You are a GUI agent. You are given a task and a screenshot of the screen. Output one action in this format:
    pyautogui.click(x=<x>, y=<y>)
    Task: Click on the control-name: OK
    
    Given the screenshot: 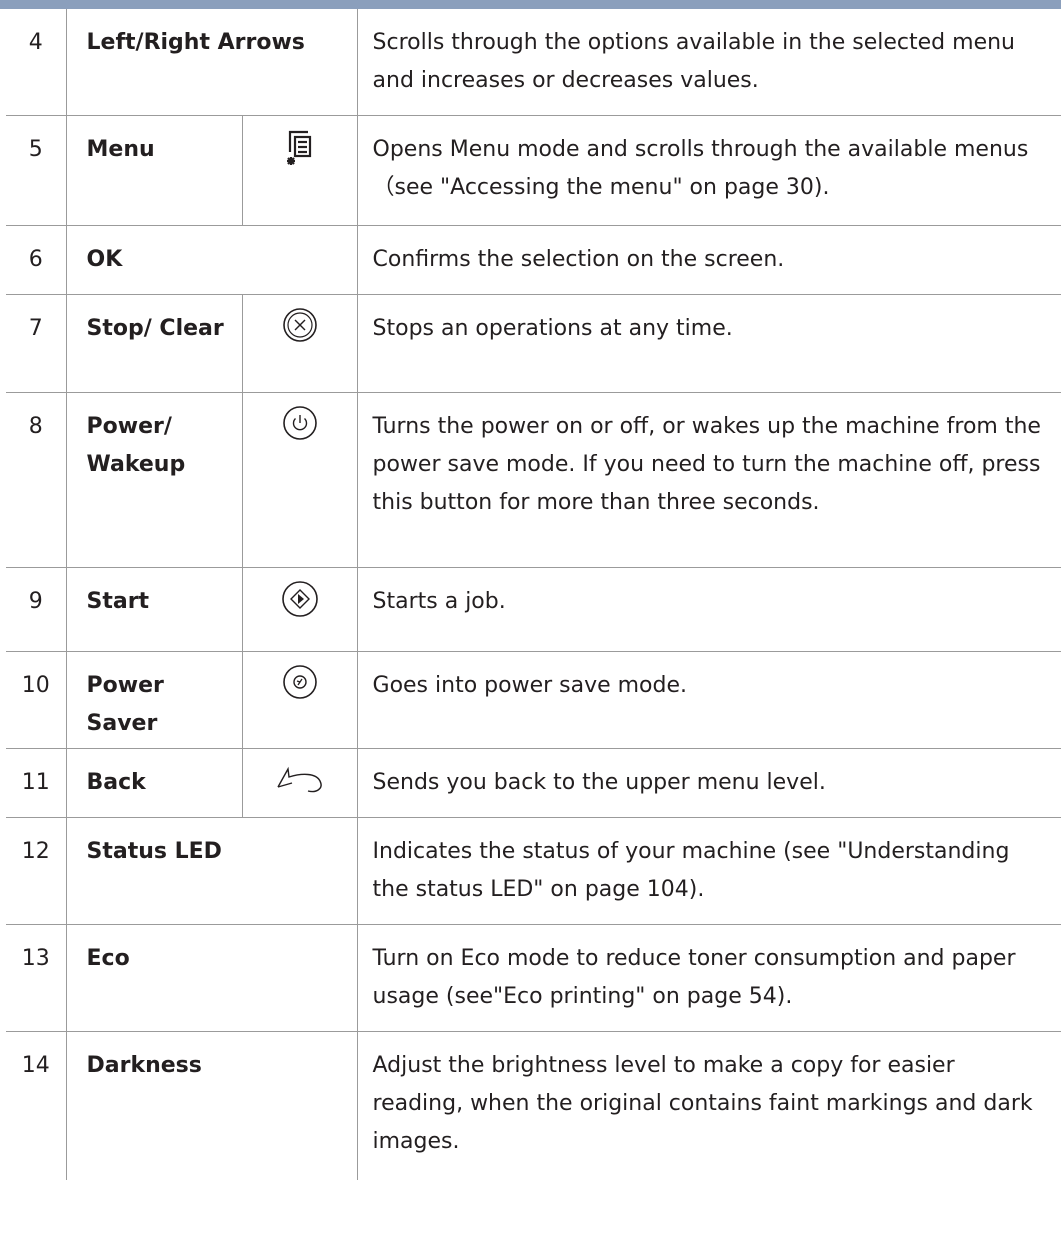 What is the action you would take?
    pyautogui.click(x=212, y=260)
    